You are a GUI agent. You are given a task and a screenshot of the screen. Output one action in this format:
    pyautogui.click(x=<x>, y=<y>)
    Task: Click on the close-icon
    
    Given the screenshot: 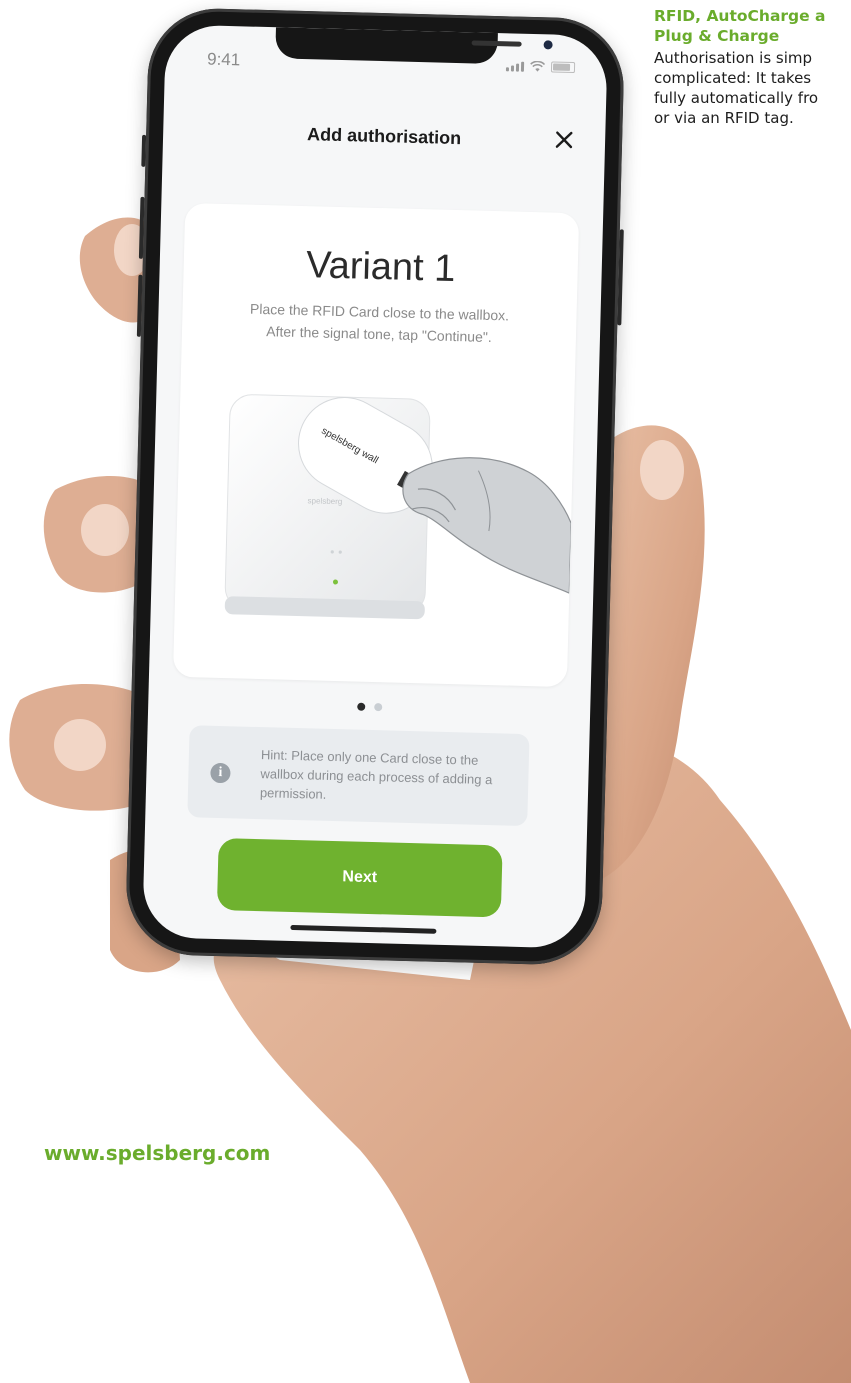 What is the action you would take?
    pyautogui.click(x=564, y=140)
    